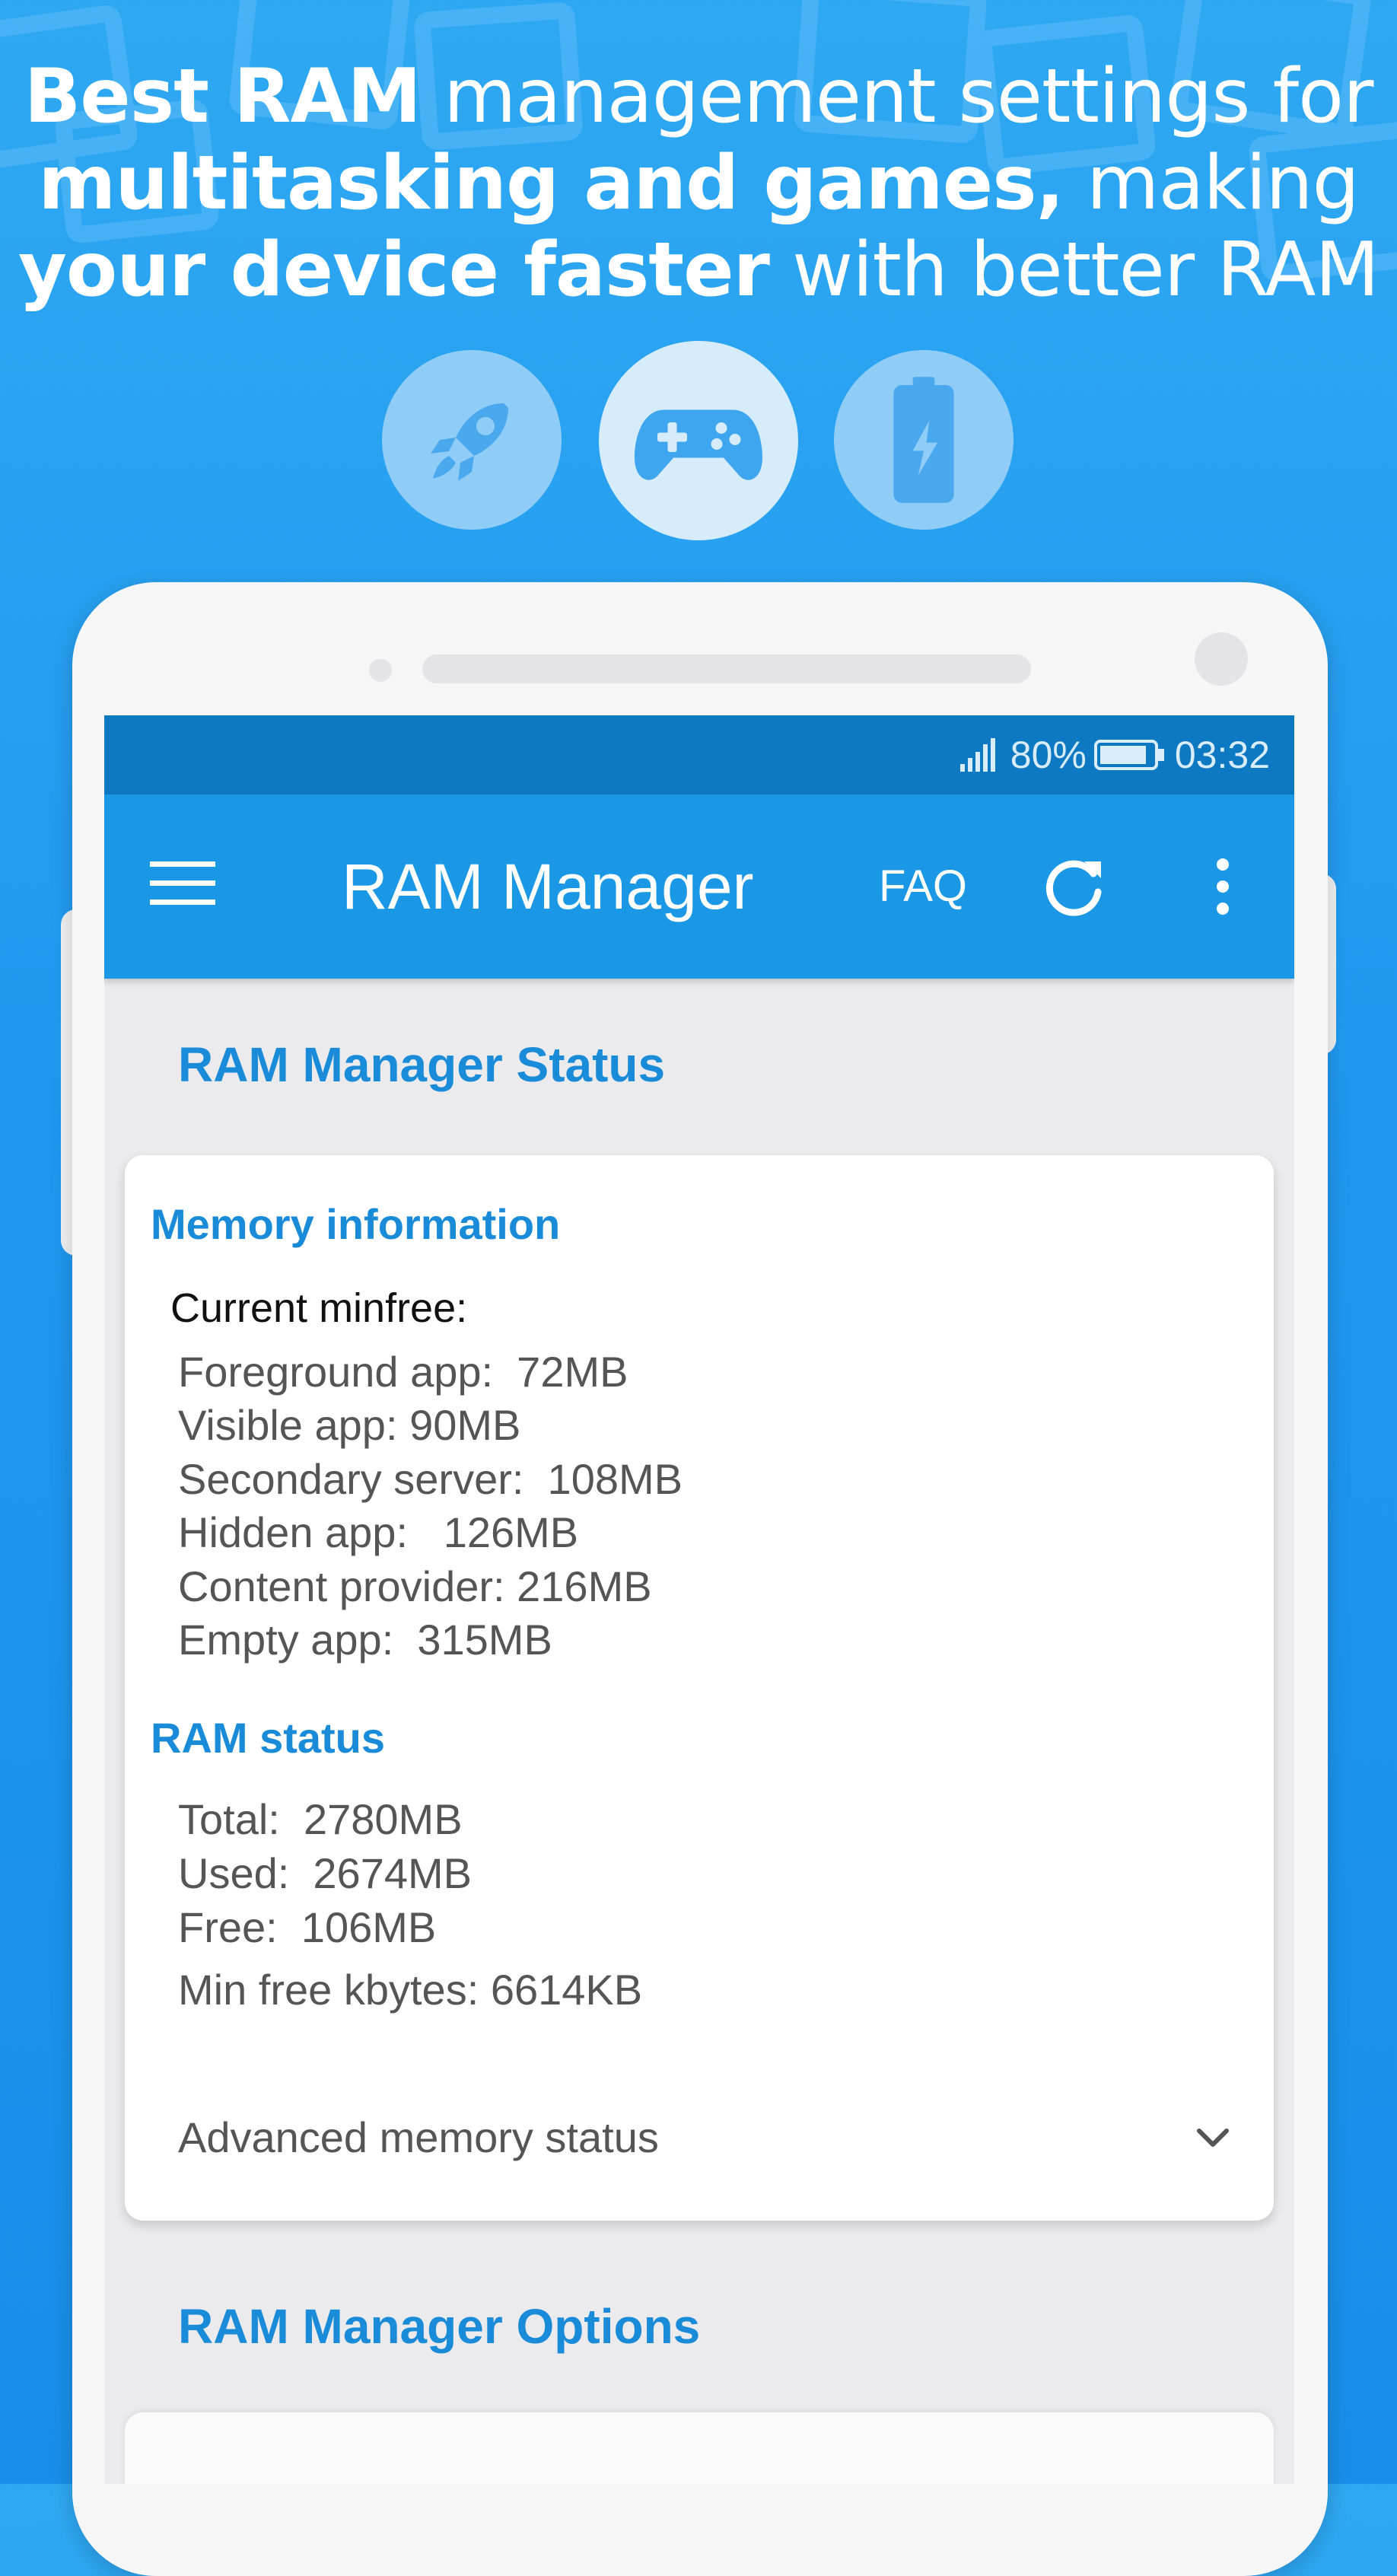 The image size is (1397, 2576). Describe the element at coordinates (472, 440) in the screenshot. I see `rocket-icon` at that location.